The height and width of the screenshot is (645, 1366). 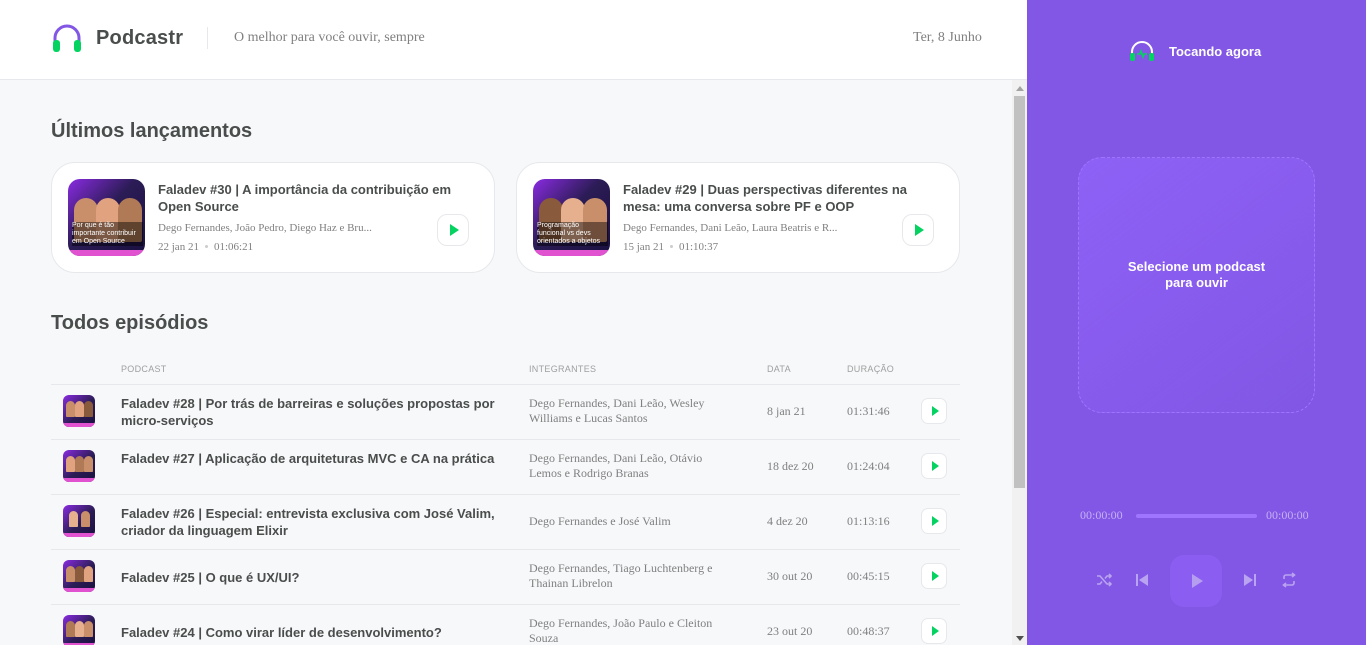 What do you see at coordinates (178, 247) in the screenshot?
I see `episode-date: 22 jan 21` at bounding box center [178, 247].